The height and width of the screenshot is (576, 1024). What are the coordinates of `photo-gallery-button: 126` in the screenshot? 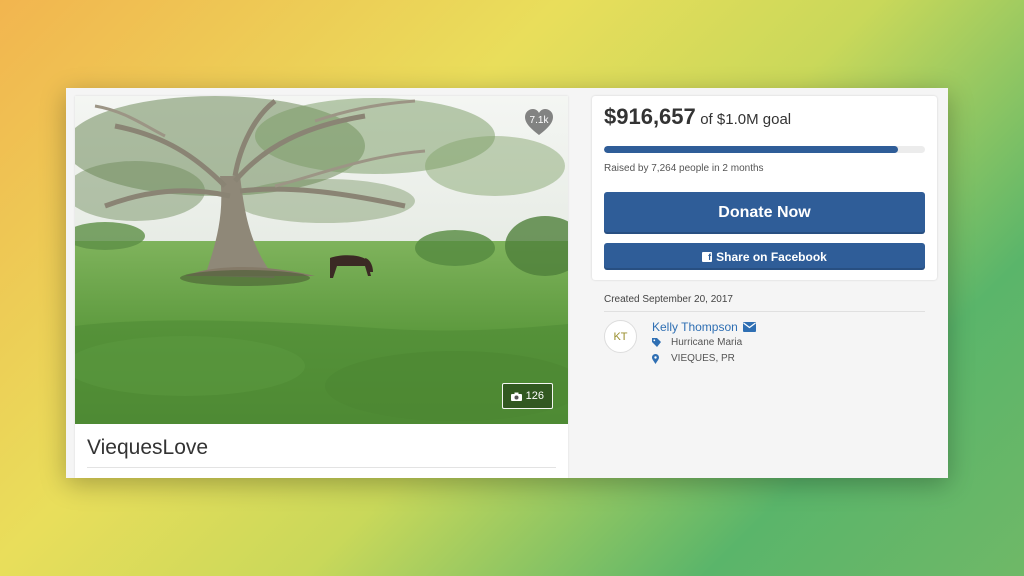 It's located at (527, 396).